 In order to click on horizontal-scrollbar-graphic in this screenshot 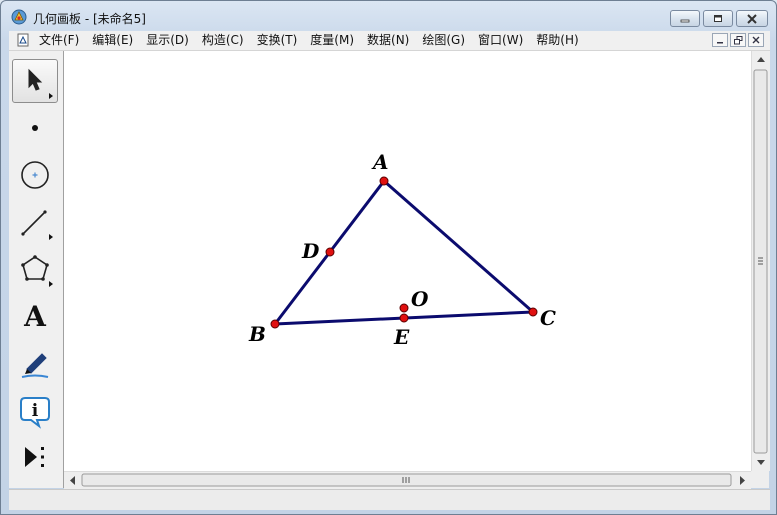, I will do `click(407, 480)`.